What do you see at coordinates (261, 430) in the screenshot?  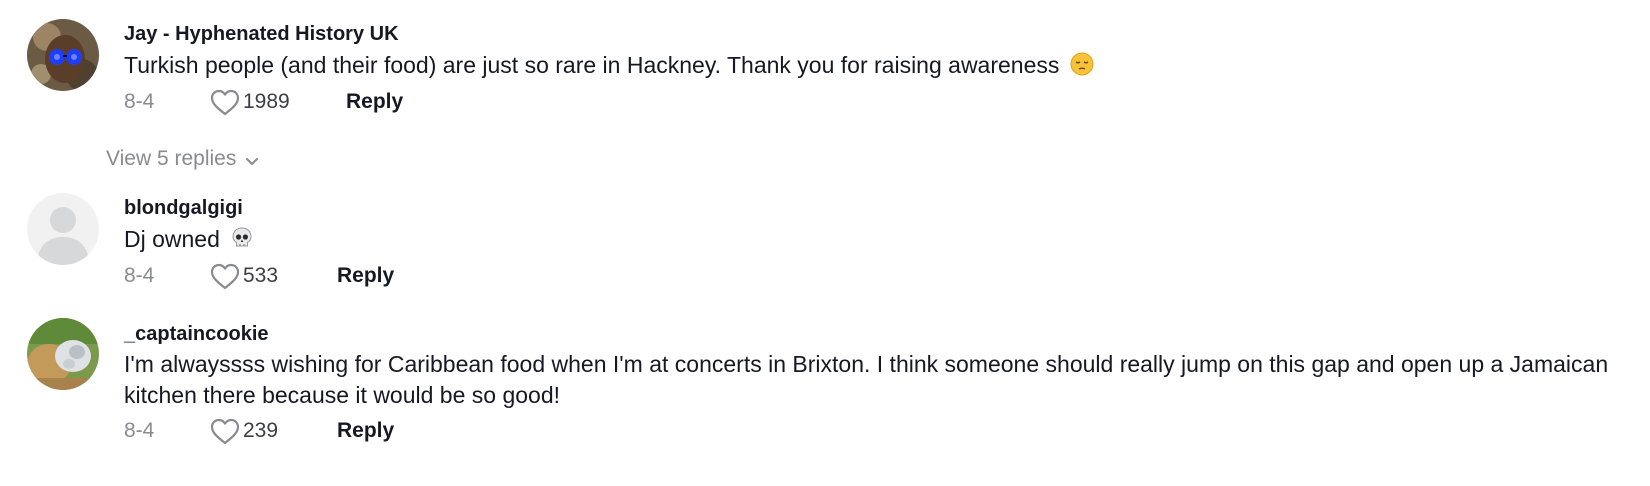 I see `like-count: 239` at bounding box center [261, 430].